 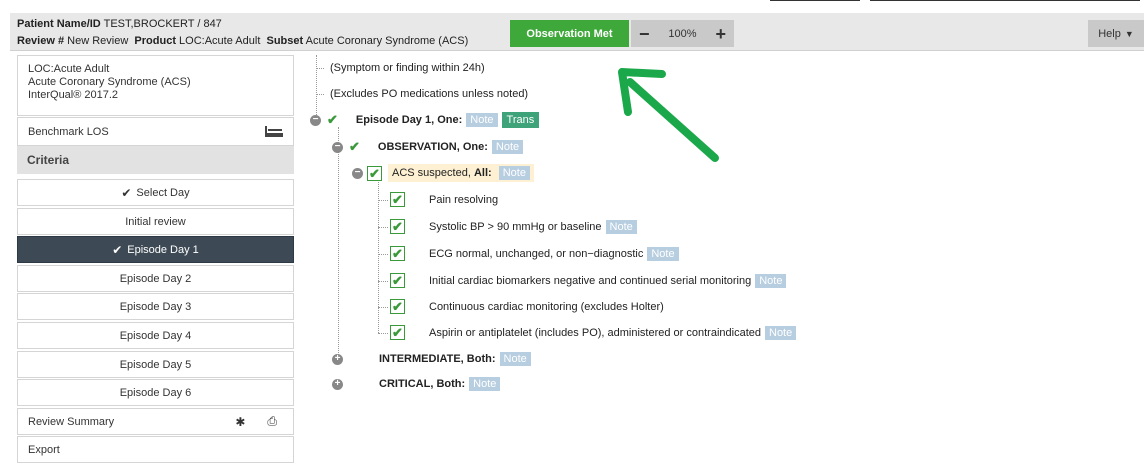 I want to click on review-label: Review #, so click(x=41, y=41).